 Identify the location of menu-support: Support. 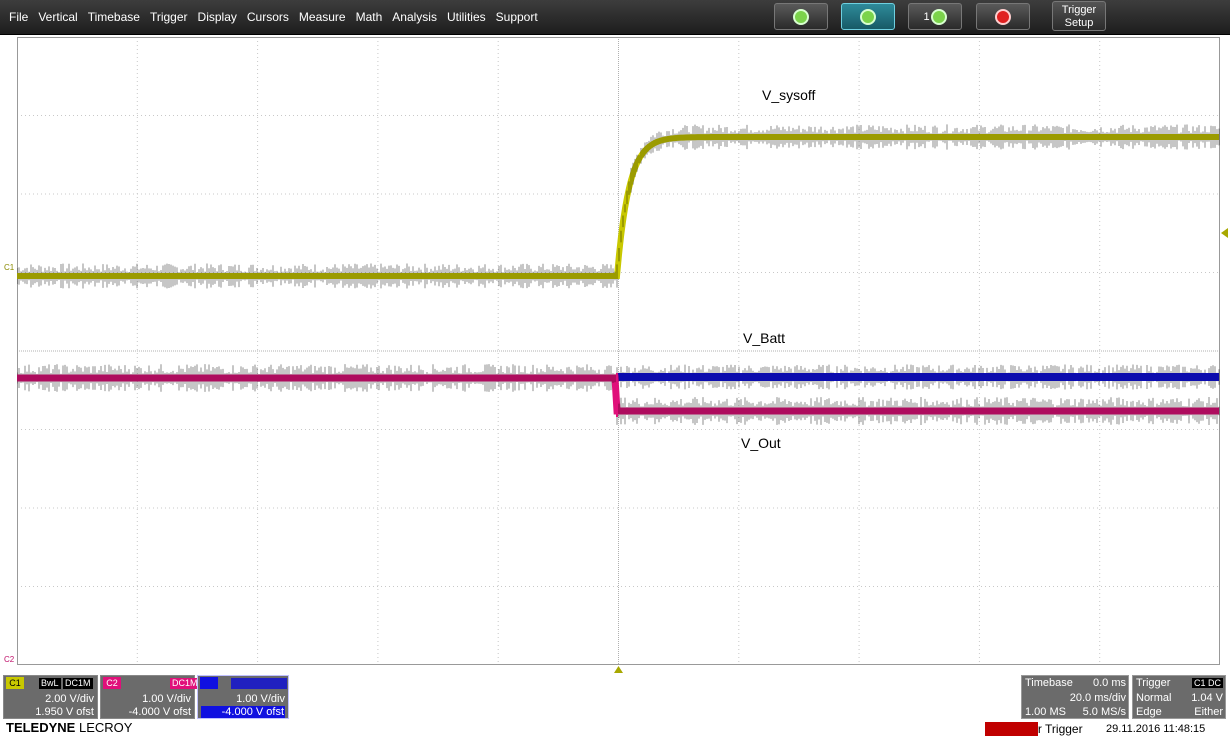
(517, 17).